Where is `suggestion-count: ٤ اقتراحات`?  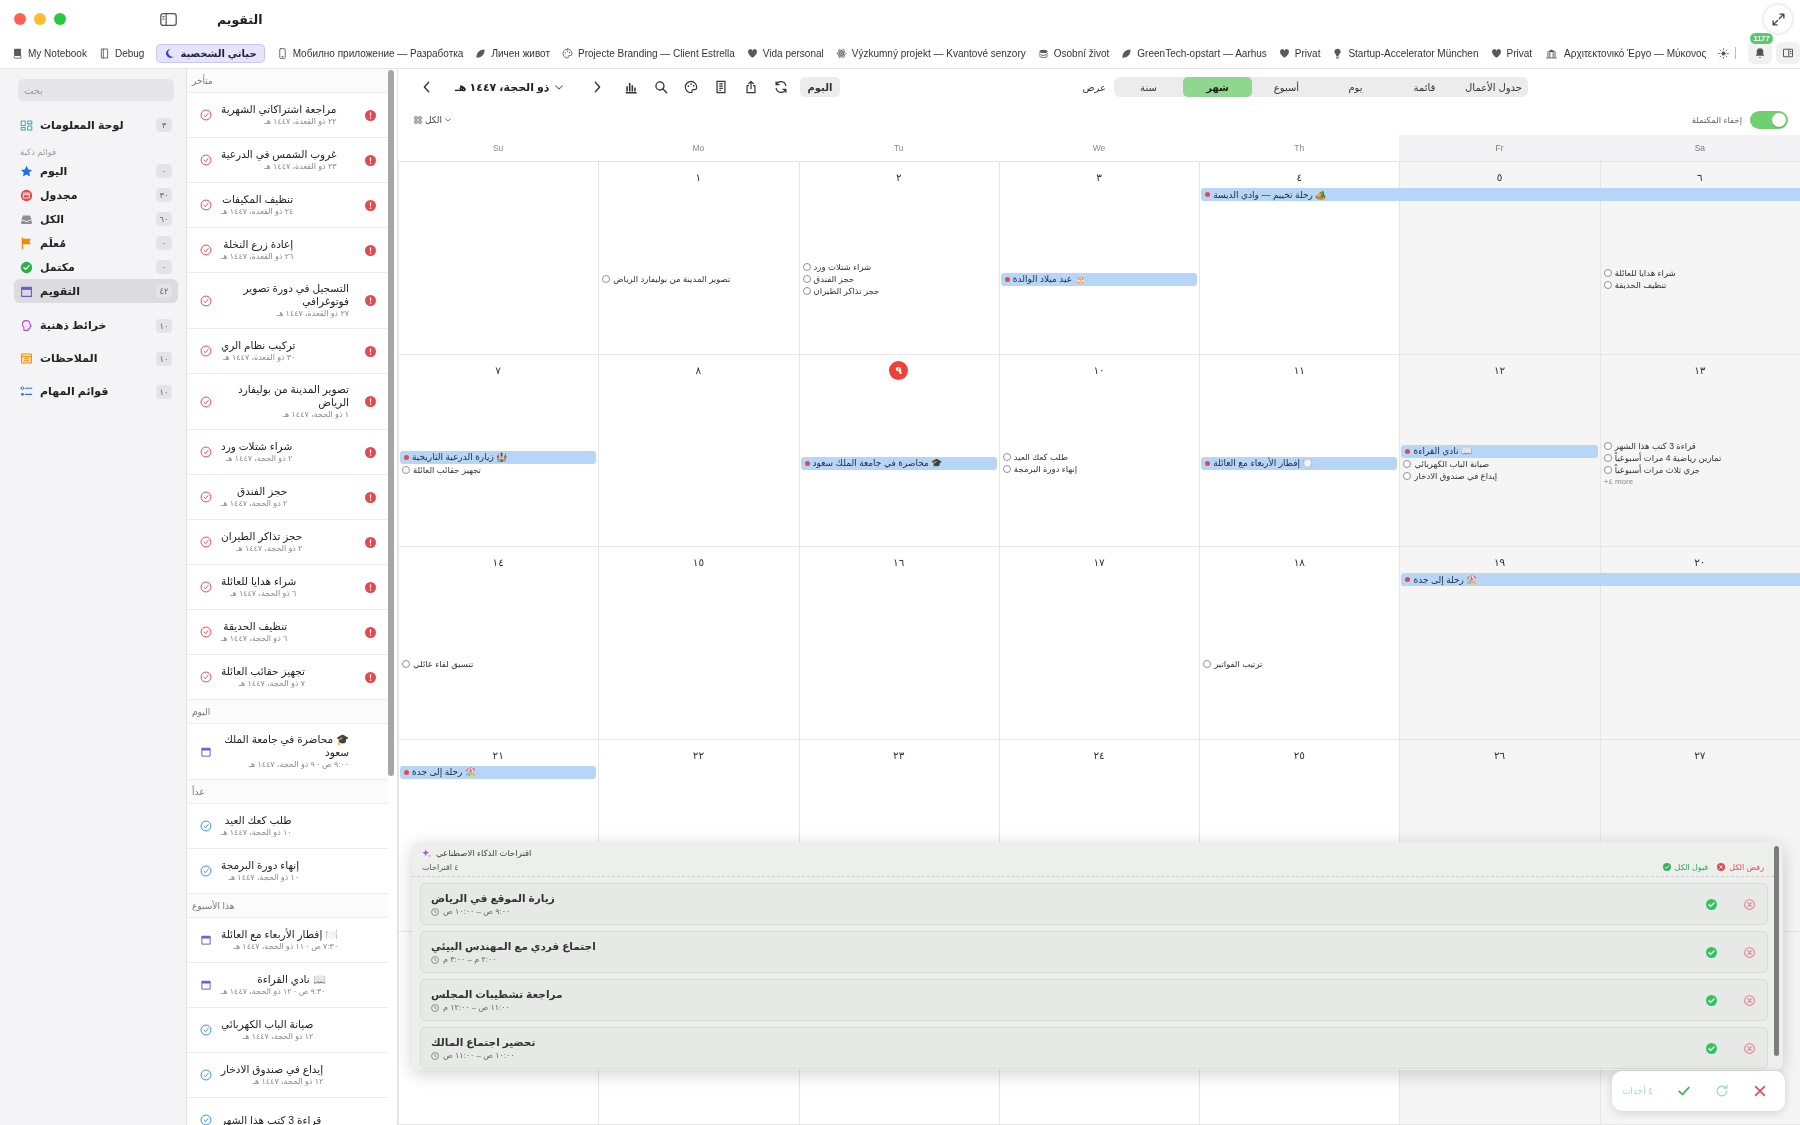
suggestion-count: ٤ اقتراحات is located at coordinates (440, 867).